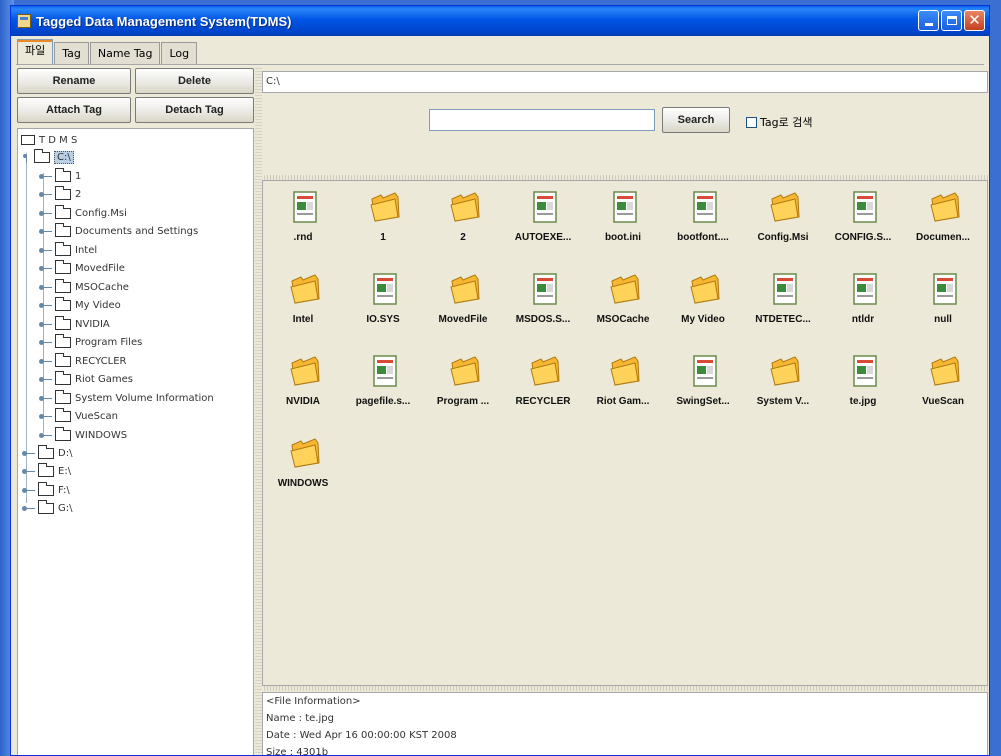  Describe the element at coordinates (83, 435) in the screenshot. I see `tree-node: WINDOWS` at that location.